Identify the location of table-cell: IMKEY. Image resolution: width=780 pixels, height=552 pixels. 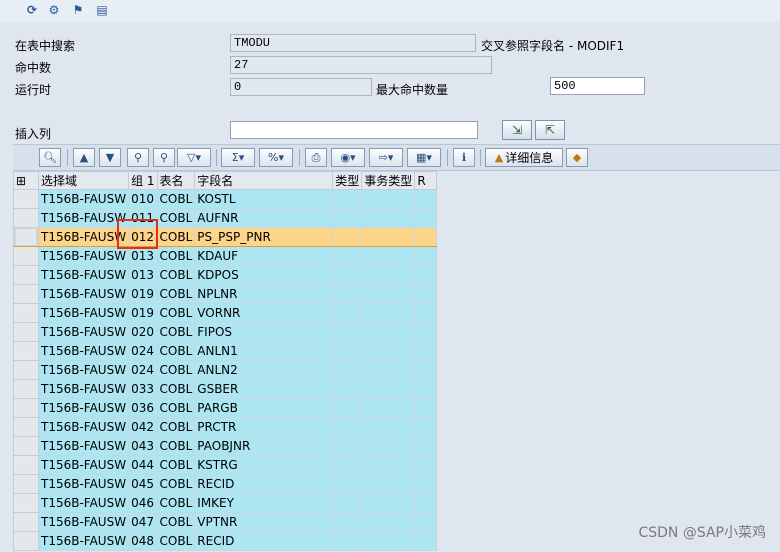
(264, 503).